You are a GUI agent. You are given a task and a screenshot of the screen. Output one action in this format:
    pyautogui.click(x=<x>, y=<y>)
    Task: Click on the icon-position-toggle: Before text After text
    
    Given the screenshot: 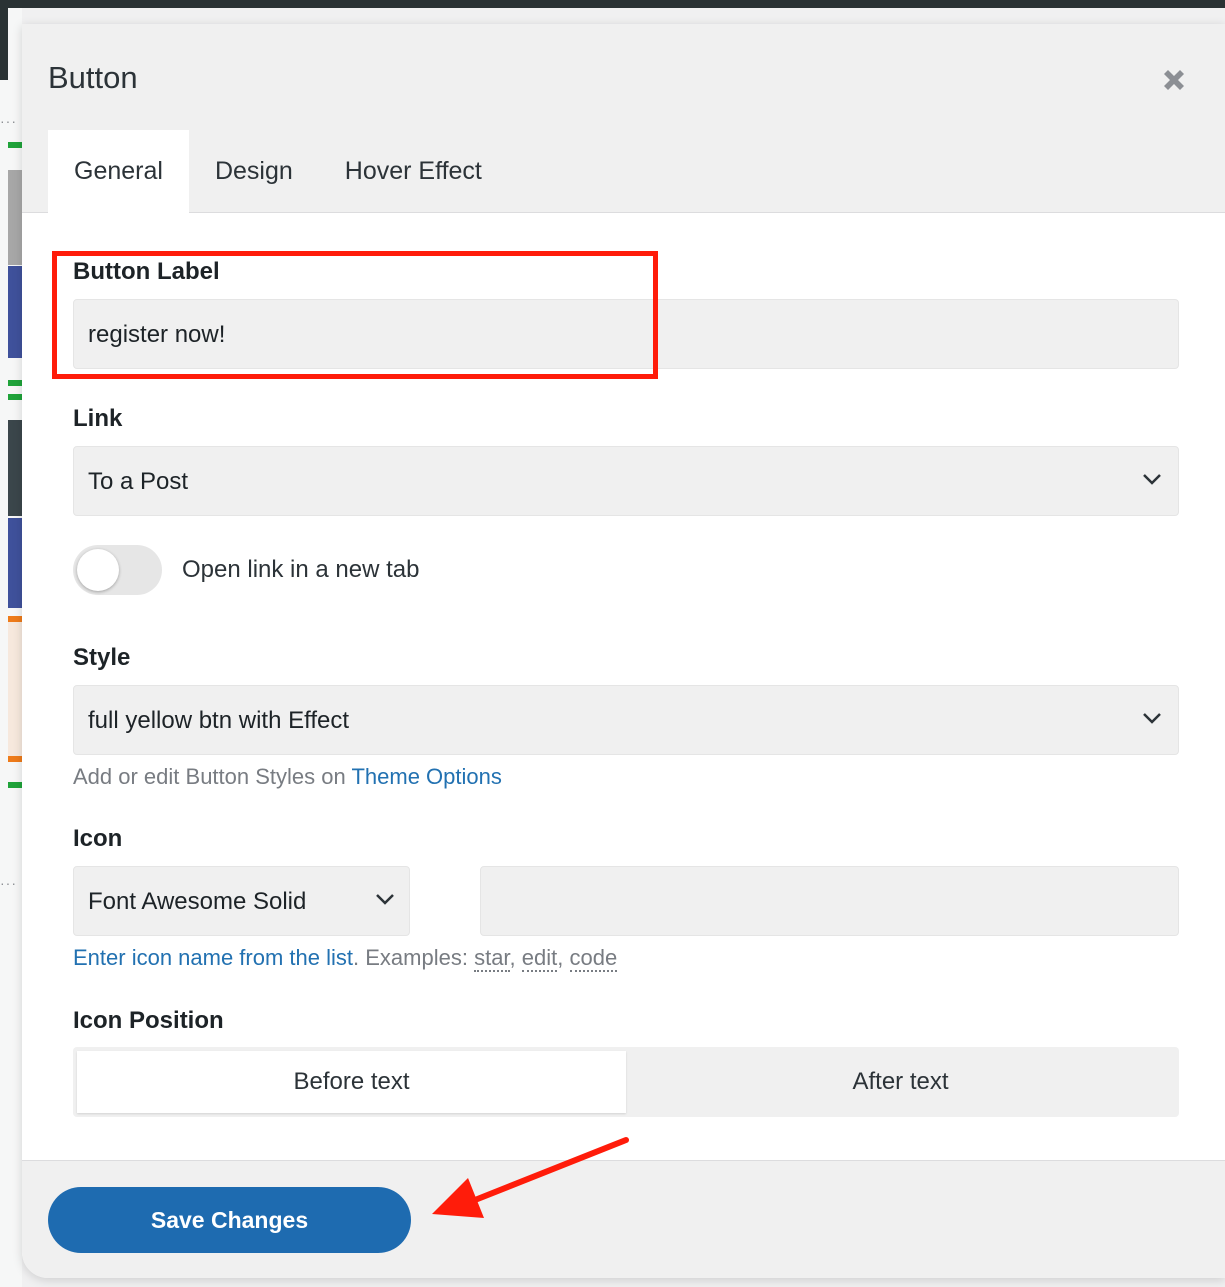 What is the action you would take?
    pyautogui.click(x=626, y=1082)
    